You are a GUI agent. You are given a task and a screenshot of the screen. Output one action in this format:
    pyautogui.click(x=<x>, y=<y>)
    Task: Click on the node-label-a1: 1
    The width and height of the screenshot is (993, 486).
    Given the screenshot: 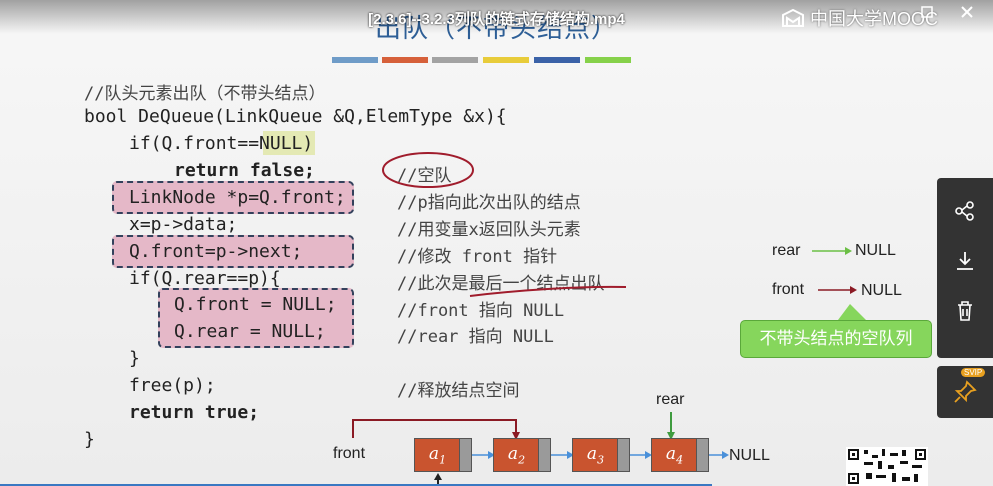 What is the action you would take?
    pyautogui.click(x=443, y=460)
    